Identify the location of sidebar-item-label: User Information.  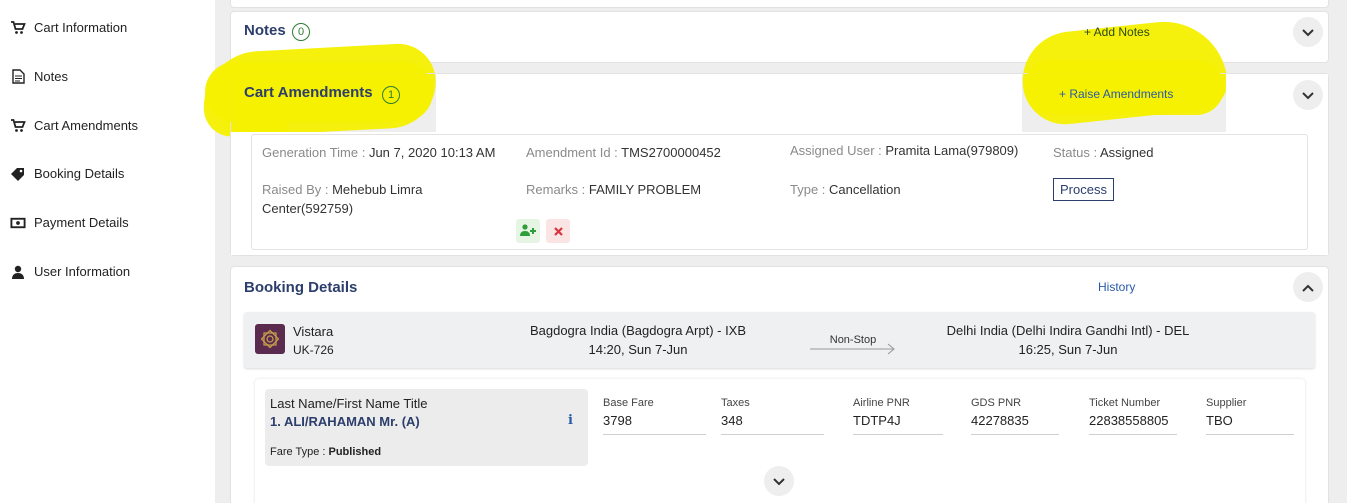
(82, 271).